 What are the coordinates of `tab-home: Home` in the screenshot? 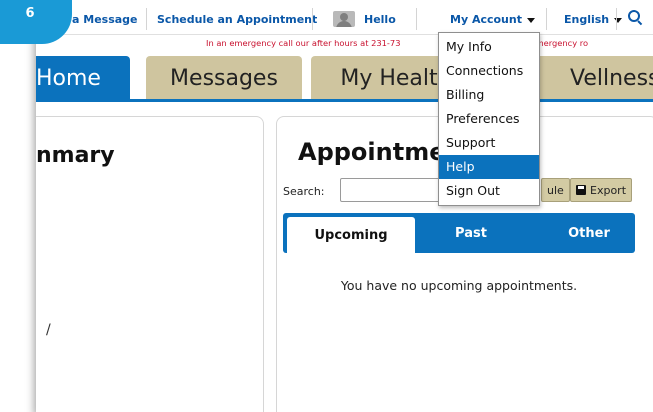 It's located at (83, 78).